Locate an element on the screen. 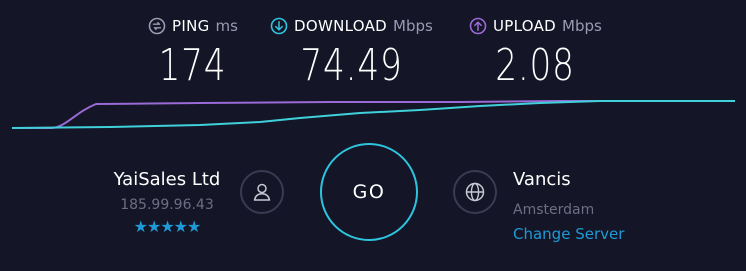 The width and height of the screenshot is (746, 271). download-label: DOWNLOAD is located at coordinates (340, 26).